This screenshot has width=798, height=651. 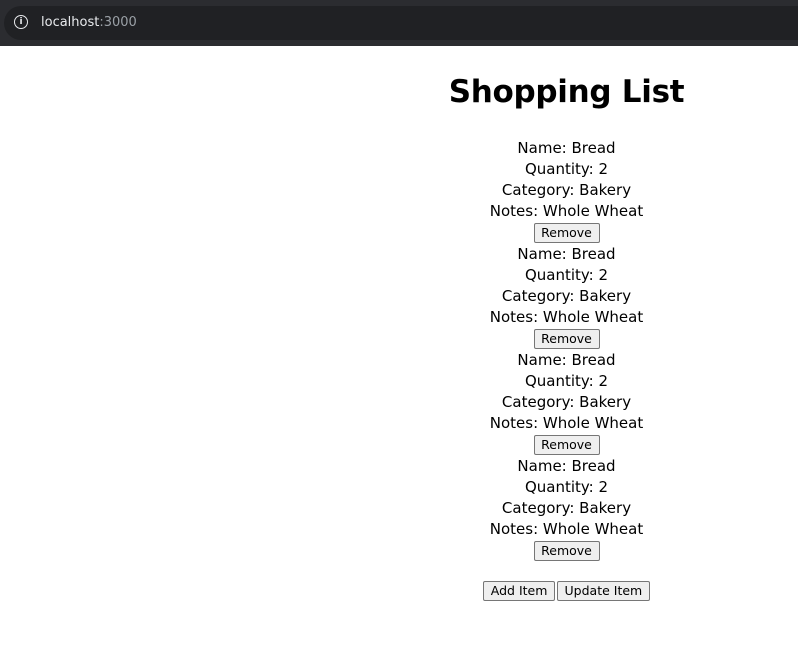 I want to click on url-text: localhost:3000, so click(x=89, y=23).